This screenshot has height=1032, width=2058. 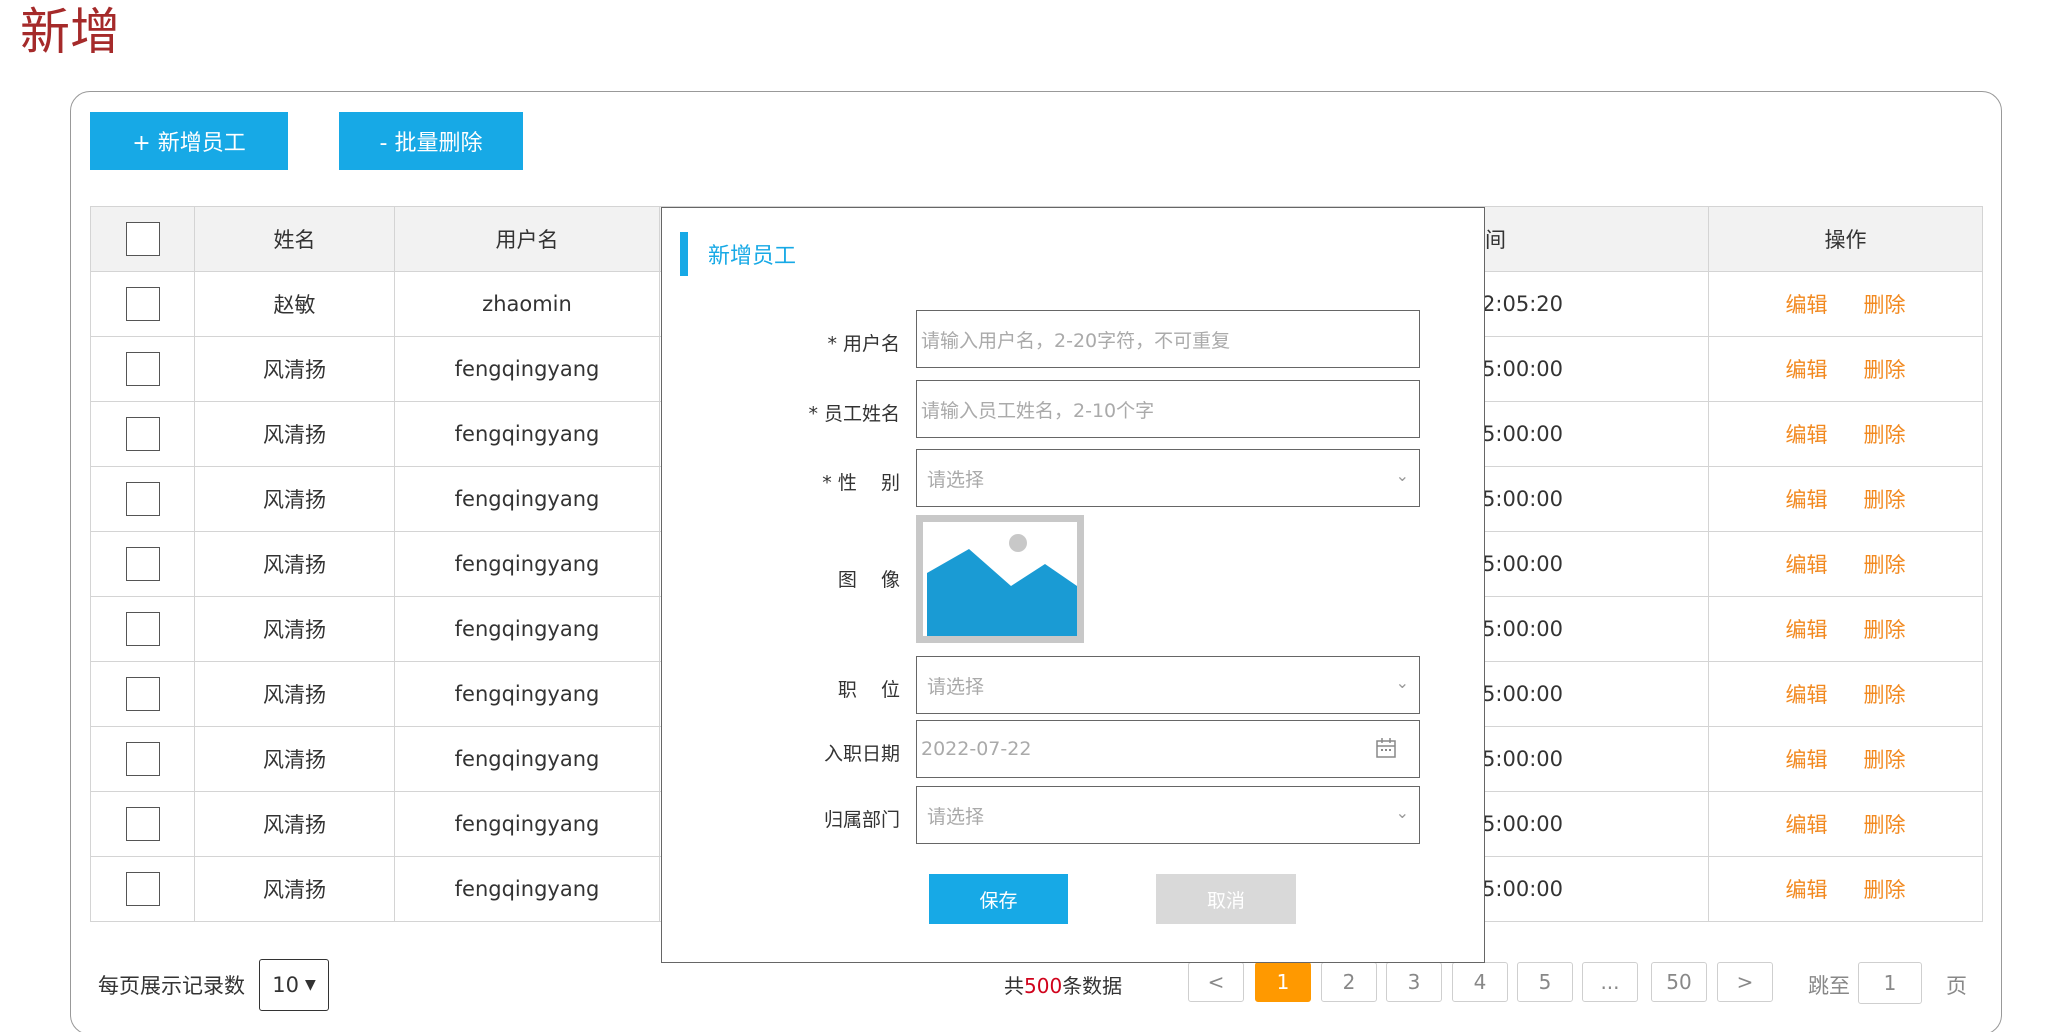 I want to click on save-button: 保存, so click(x=998, y=899).